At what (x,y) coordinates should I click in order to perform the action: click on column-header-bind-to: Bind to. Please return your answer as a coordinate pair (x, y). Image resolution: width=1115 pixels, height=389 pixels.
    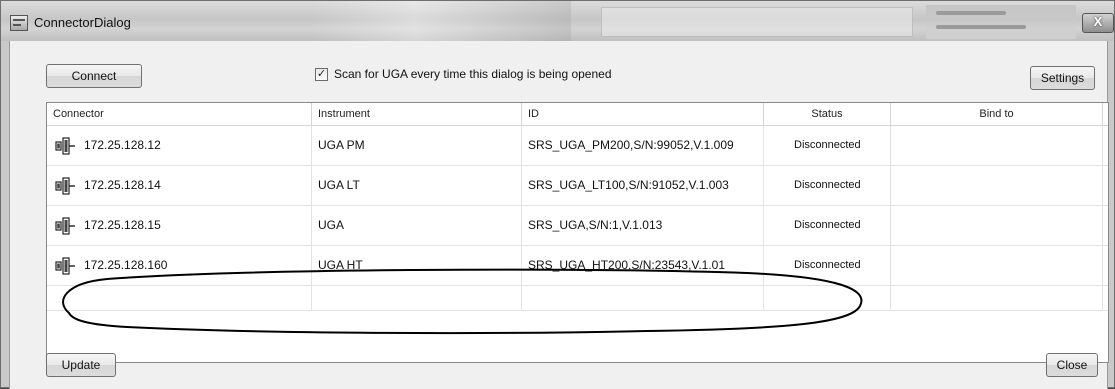
    Looking at the image, I should click on (997, 114).